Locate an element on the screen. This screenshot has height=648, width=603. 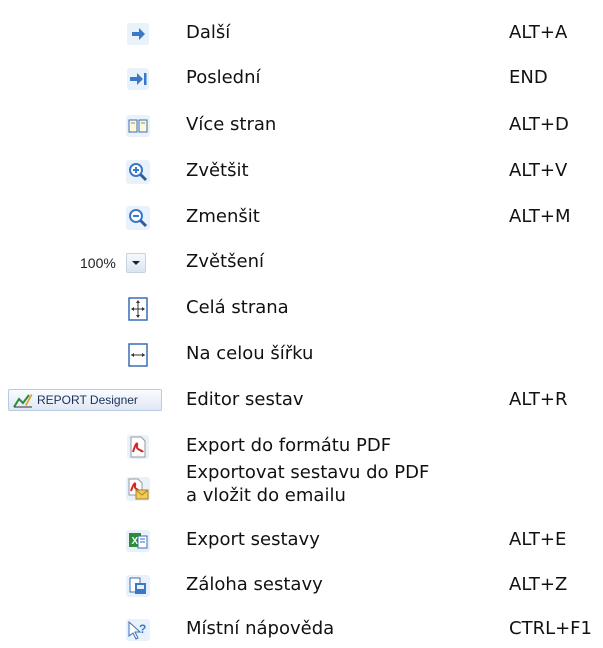
menu-item-zoom-out: Zmenšit ALT+M is located at coordinates (301, 216).